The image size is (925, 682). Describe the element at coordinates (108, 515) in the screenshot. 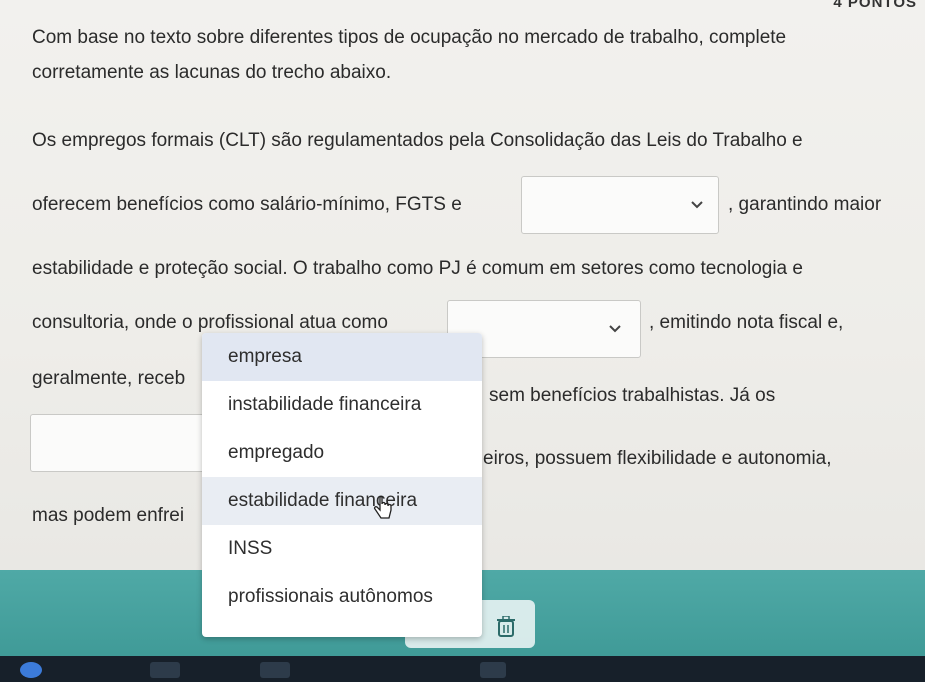

I see `passage-line-7a: mas podem enfrei` at that location.